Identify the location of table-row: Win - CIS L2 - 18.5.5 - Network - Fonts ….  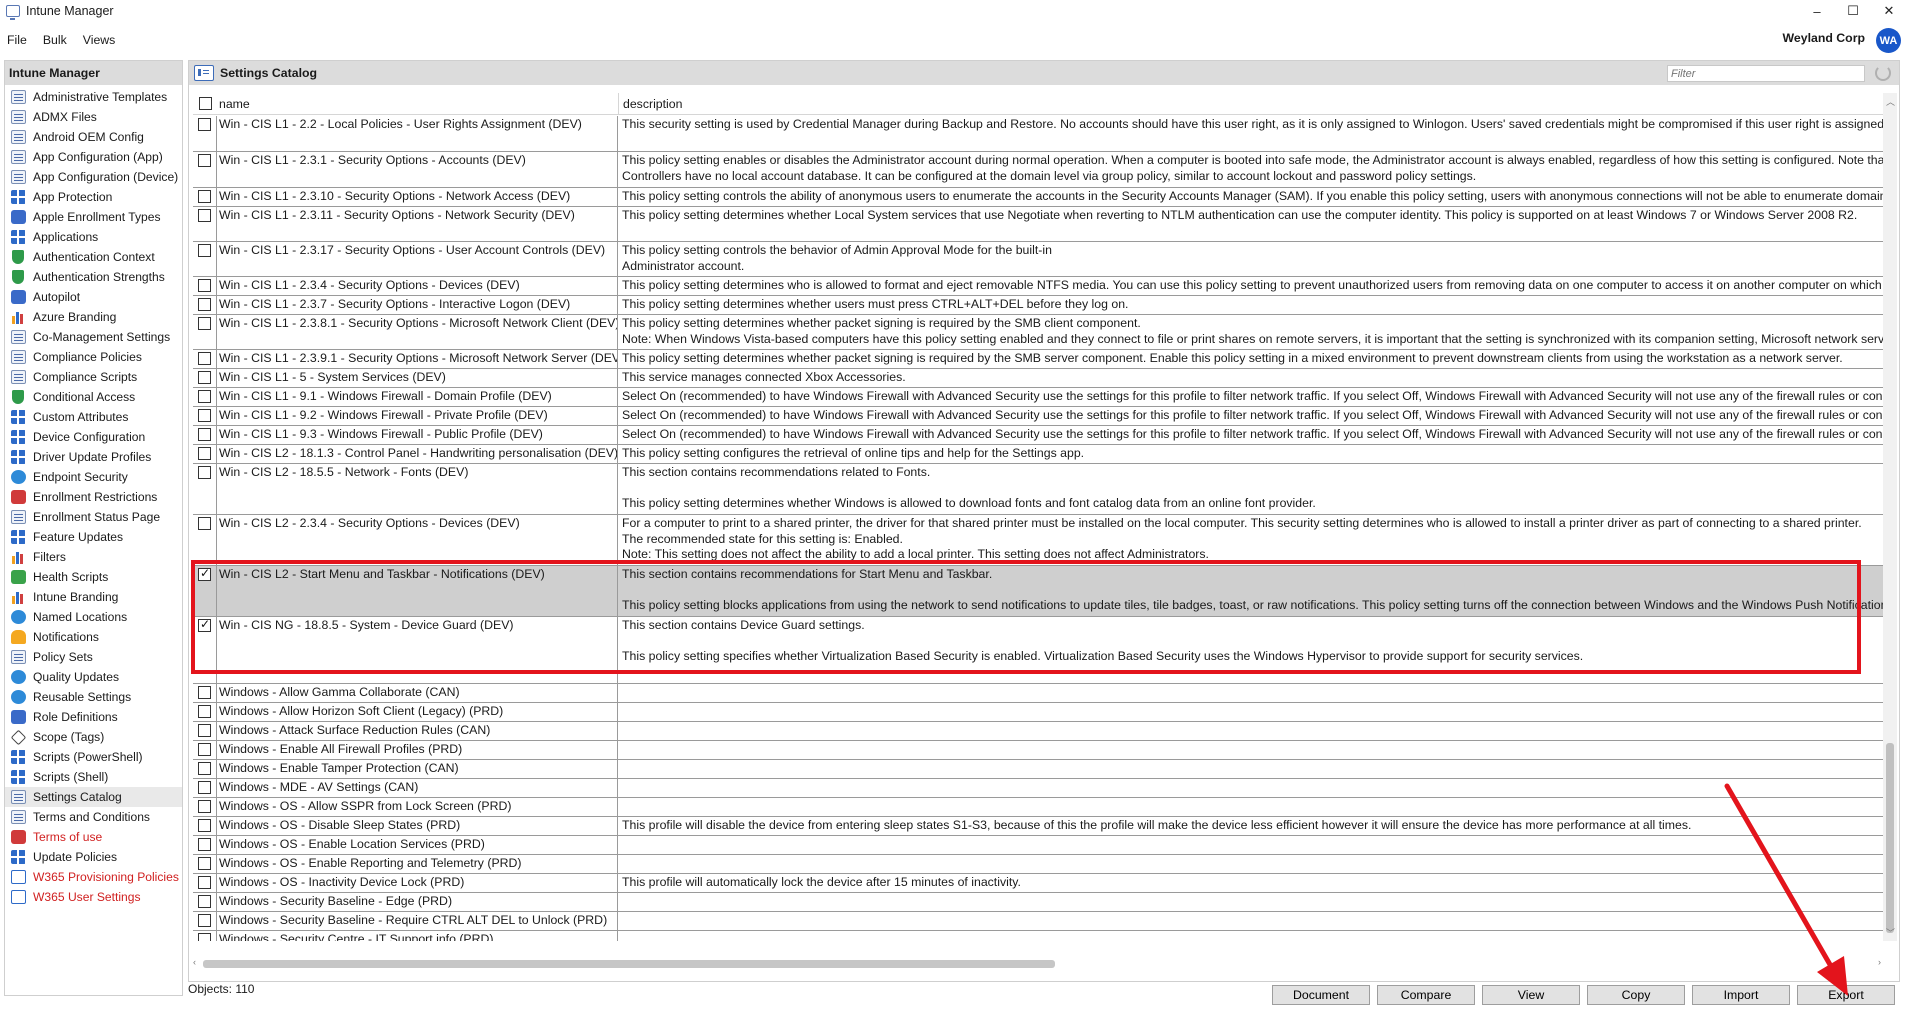
(1038, 489).